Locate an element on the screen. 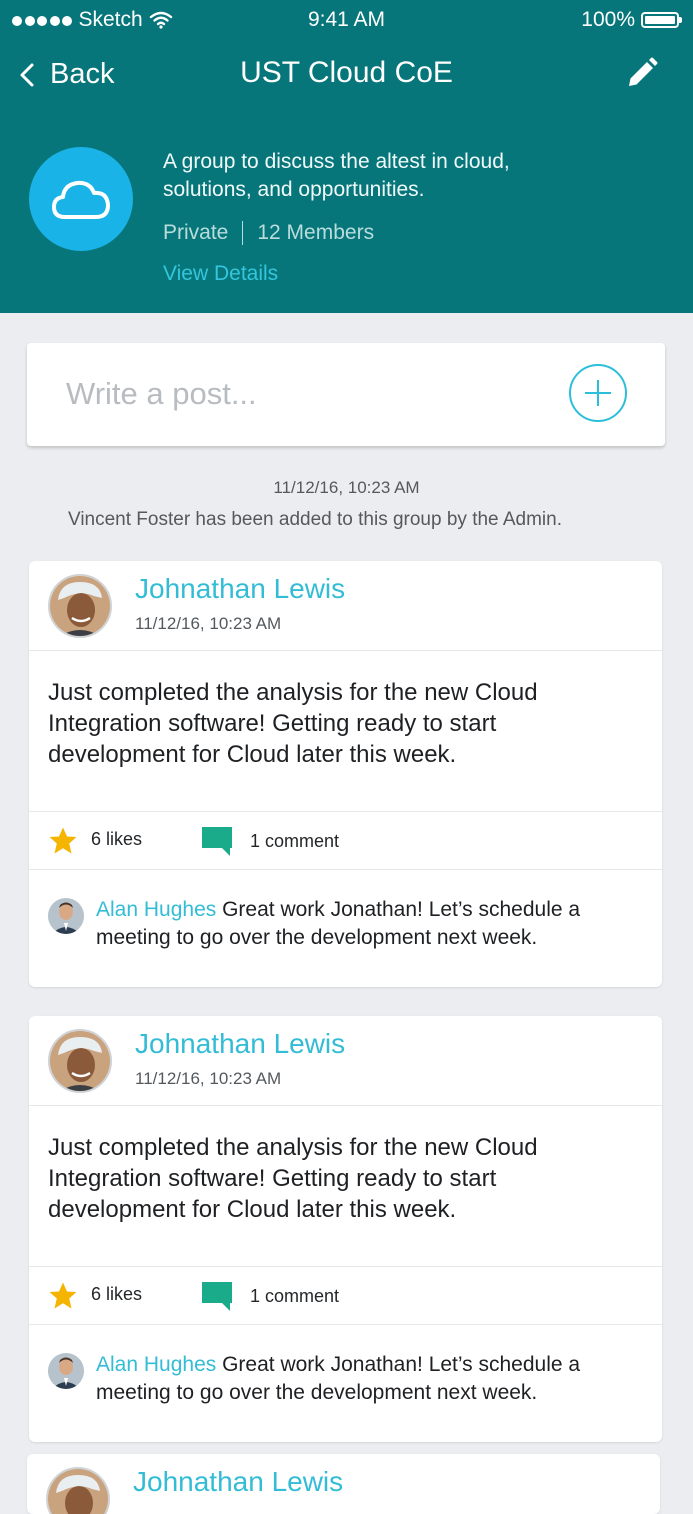  cloud-icon is located at coordinates (81, 199).